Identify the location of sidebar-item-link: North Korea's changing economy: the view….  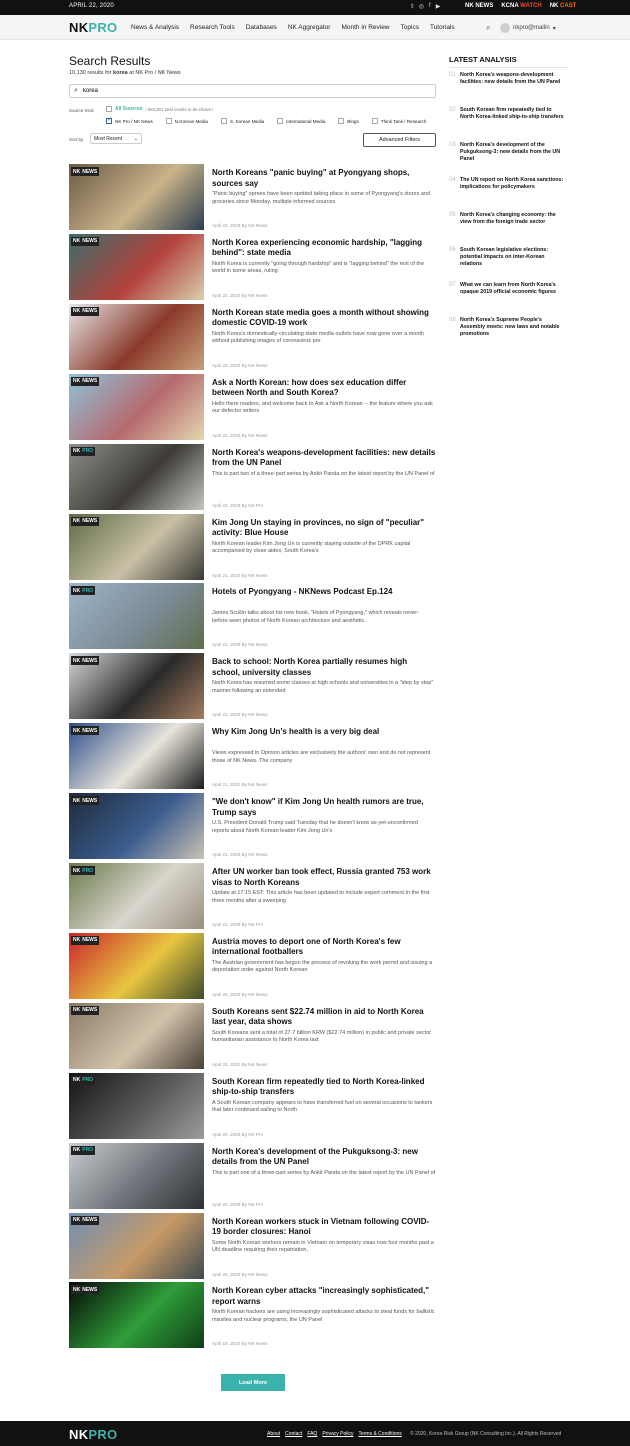
(513, 219).